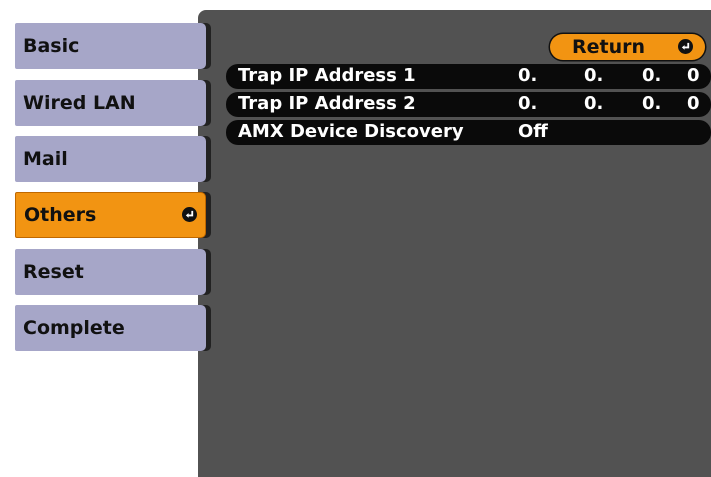  I want to click on sidebar-item-label: Wired LAN, so click(79, 103).